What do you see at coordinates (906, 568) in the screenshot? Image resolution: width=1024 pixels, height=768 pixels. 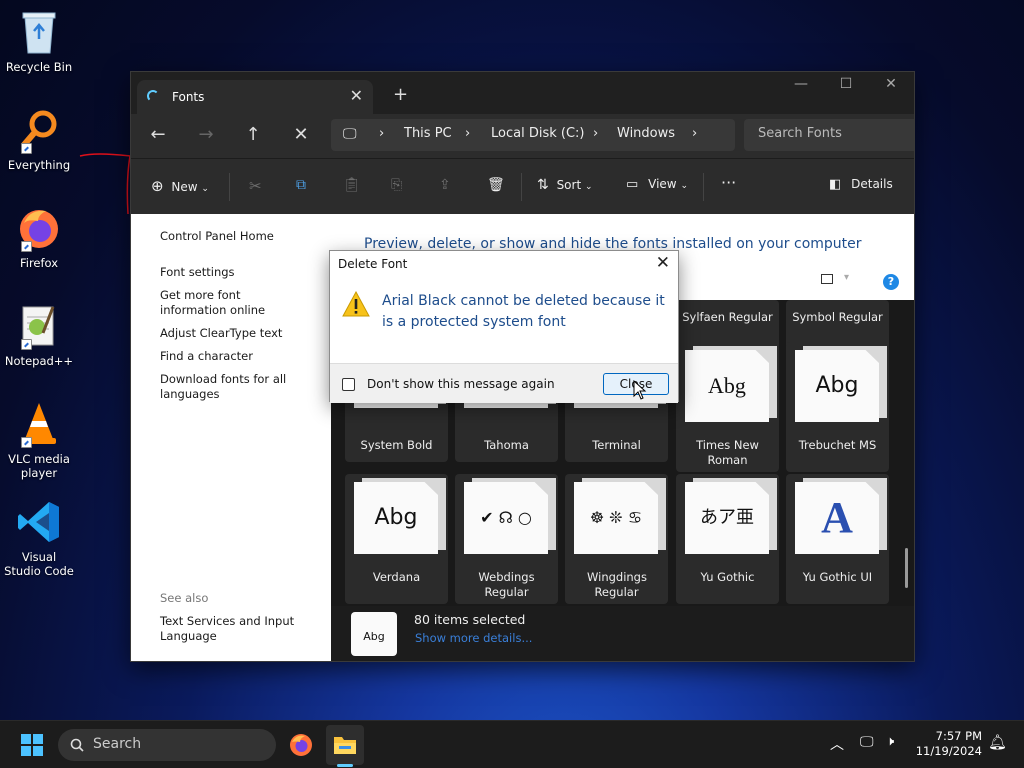 I see `vertical-scrollbar` at bounding box center [906, 568].